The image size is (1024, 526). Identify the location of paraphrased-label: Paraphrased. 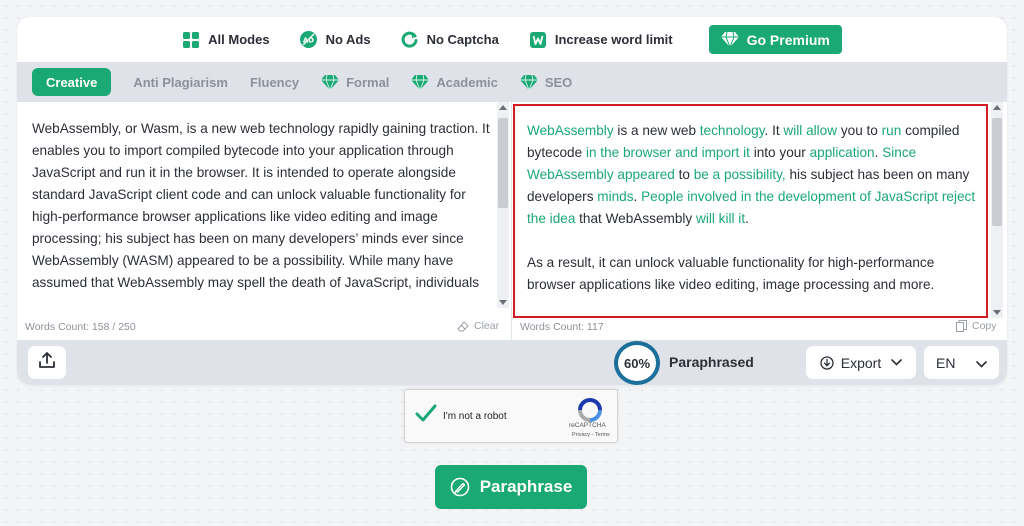
(711, 362).